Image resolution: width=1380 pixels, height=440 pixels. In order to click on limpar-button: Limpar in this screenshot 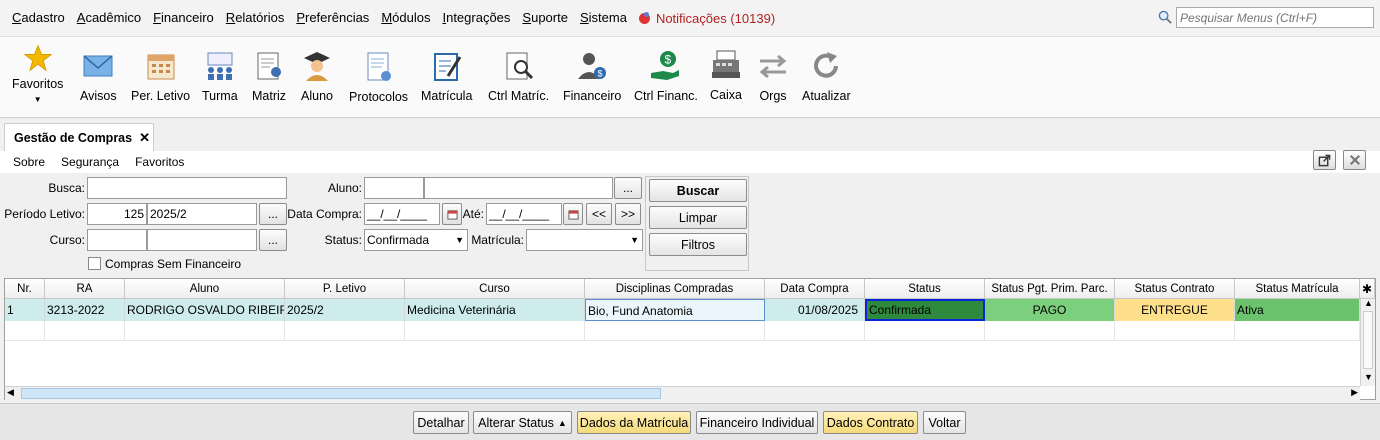, I will do `click(698, 217)`.